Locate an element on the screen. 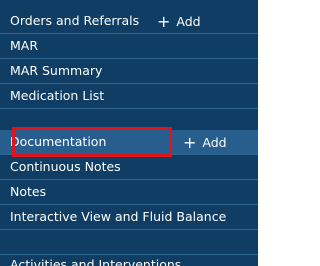 This screenshot has height=266, width=320. nav-item-label: Orders and Referrals is located at coordinates (75, 20).